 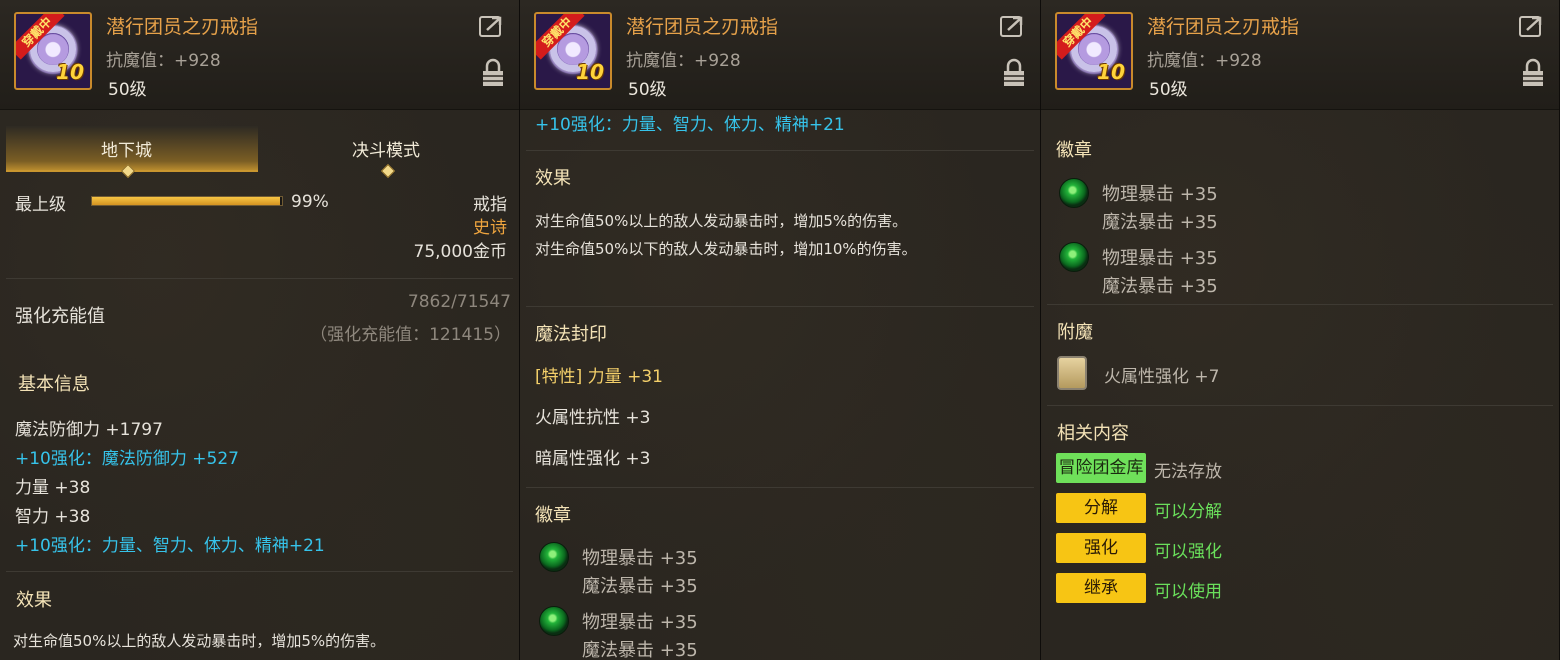 What do you see at coordinates (40, 205) in the screenshot?
I see `max-level-label: 最上级` at bounding box center [40, 205].